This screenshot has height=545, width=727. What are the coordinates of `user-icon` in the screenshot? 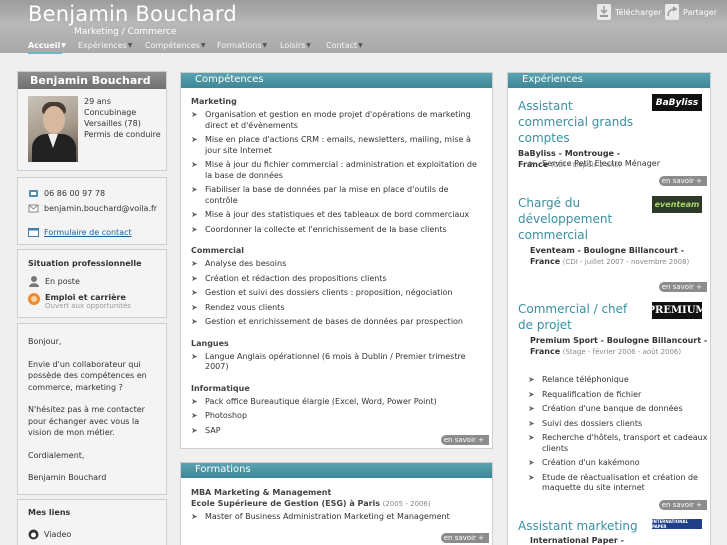 It's located at (34, 281).